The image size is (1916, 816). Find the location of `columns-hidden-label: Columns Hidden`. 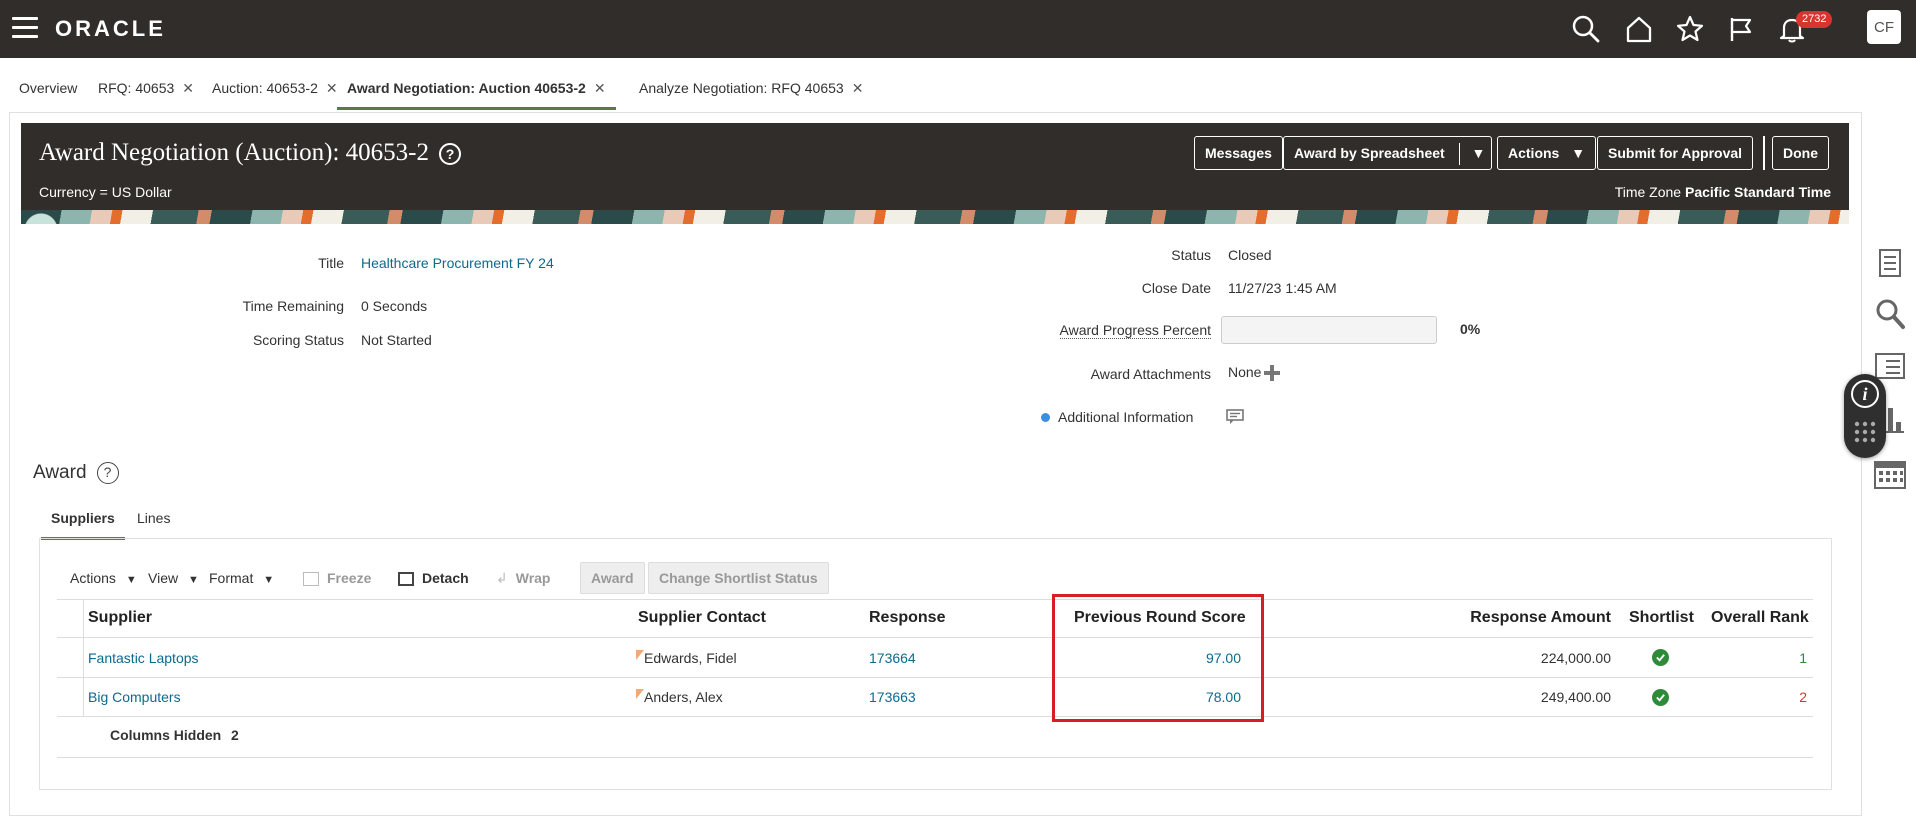

columns-hidden-label: Columns Hidden is located at coordinates (166, 735).